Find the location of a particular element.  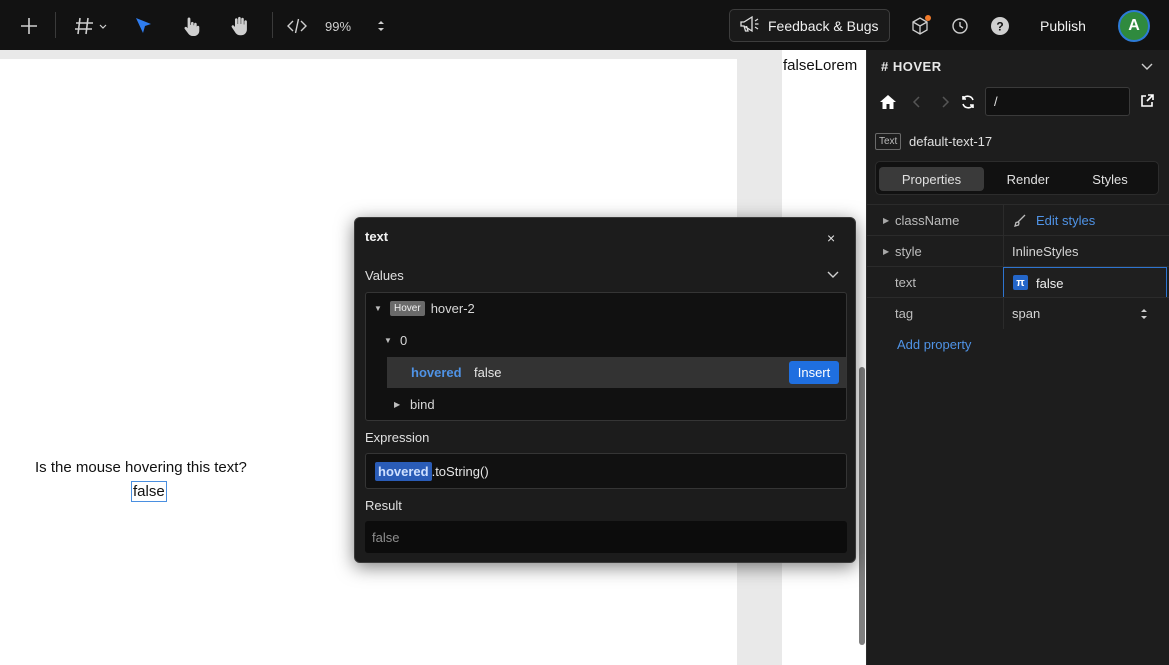

tree-row-bind: ▶ bind is located at coordinates (414, 404).